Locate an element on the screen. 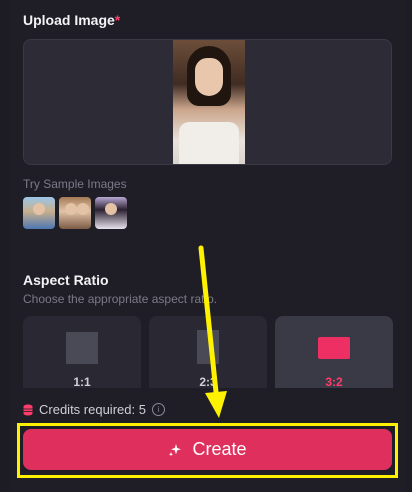  credits-required: Credits required: 5 i is located at coordinates (94, 409).